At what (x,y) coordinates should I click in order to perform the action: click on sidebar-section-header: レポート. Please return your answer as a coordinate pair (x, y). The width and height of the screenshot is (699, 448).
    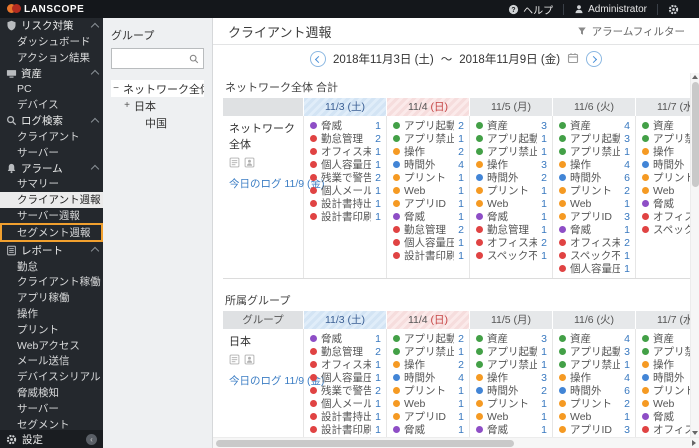
    Looking at the image, I should click on (51, 250).